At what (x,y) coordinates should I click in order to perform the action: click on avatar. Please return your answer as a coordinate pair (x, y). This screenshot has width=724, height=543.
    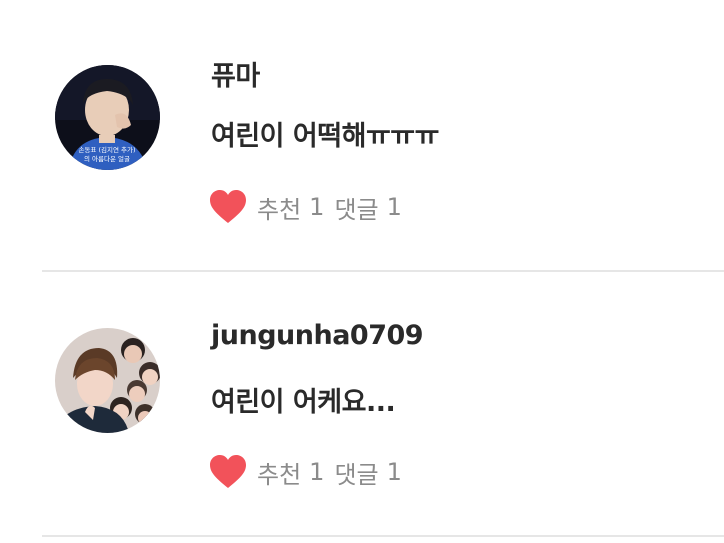
    Looking at the image, I should click on (107, 380).